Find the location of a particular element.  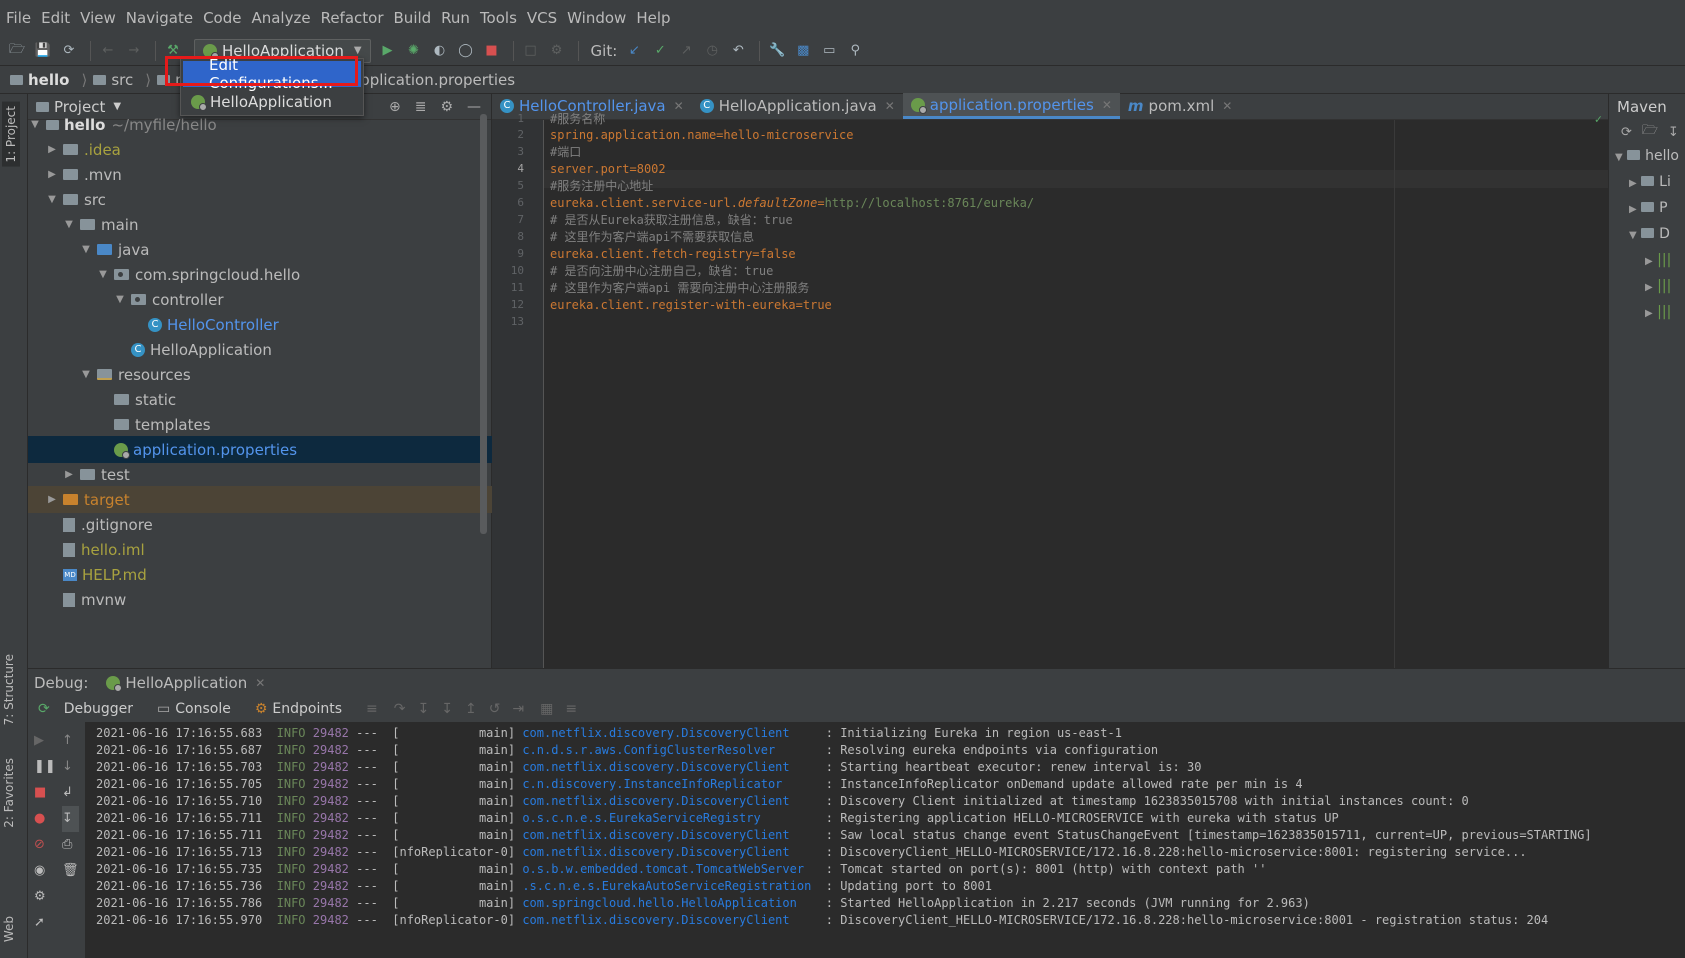

tree-item-application-properties: application.properties is located at coordinates (260, 449).